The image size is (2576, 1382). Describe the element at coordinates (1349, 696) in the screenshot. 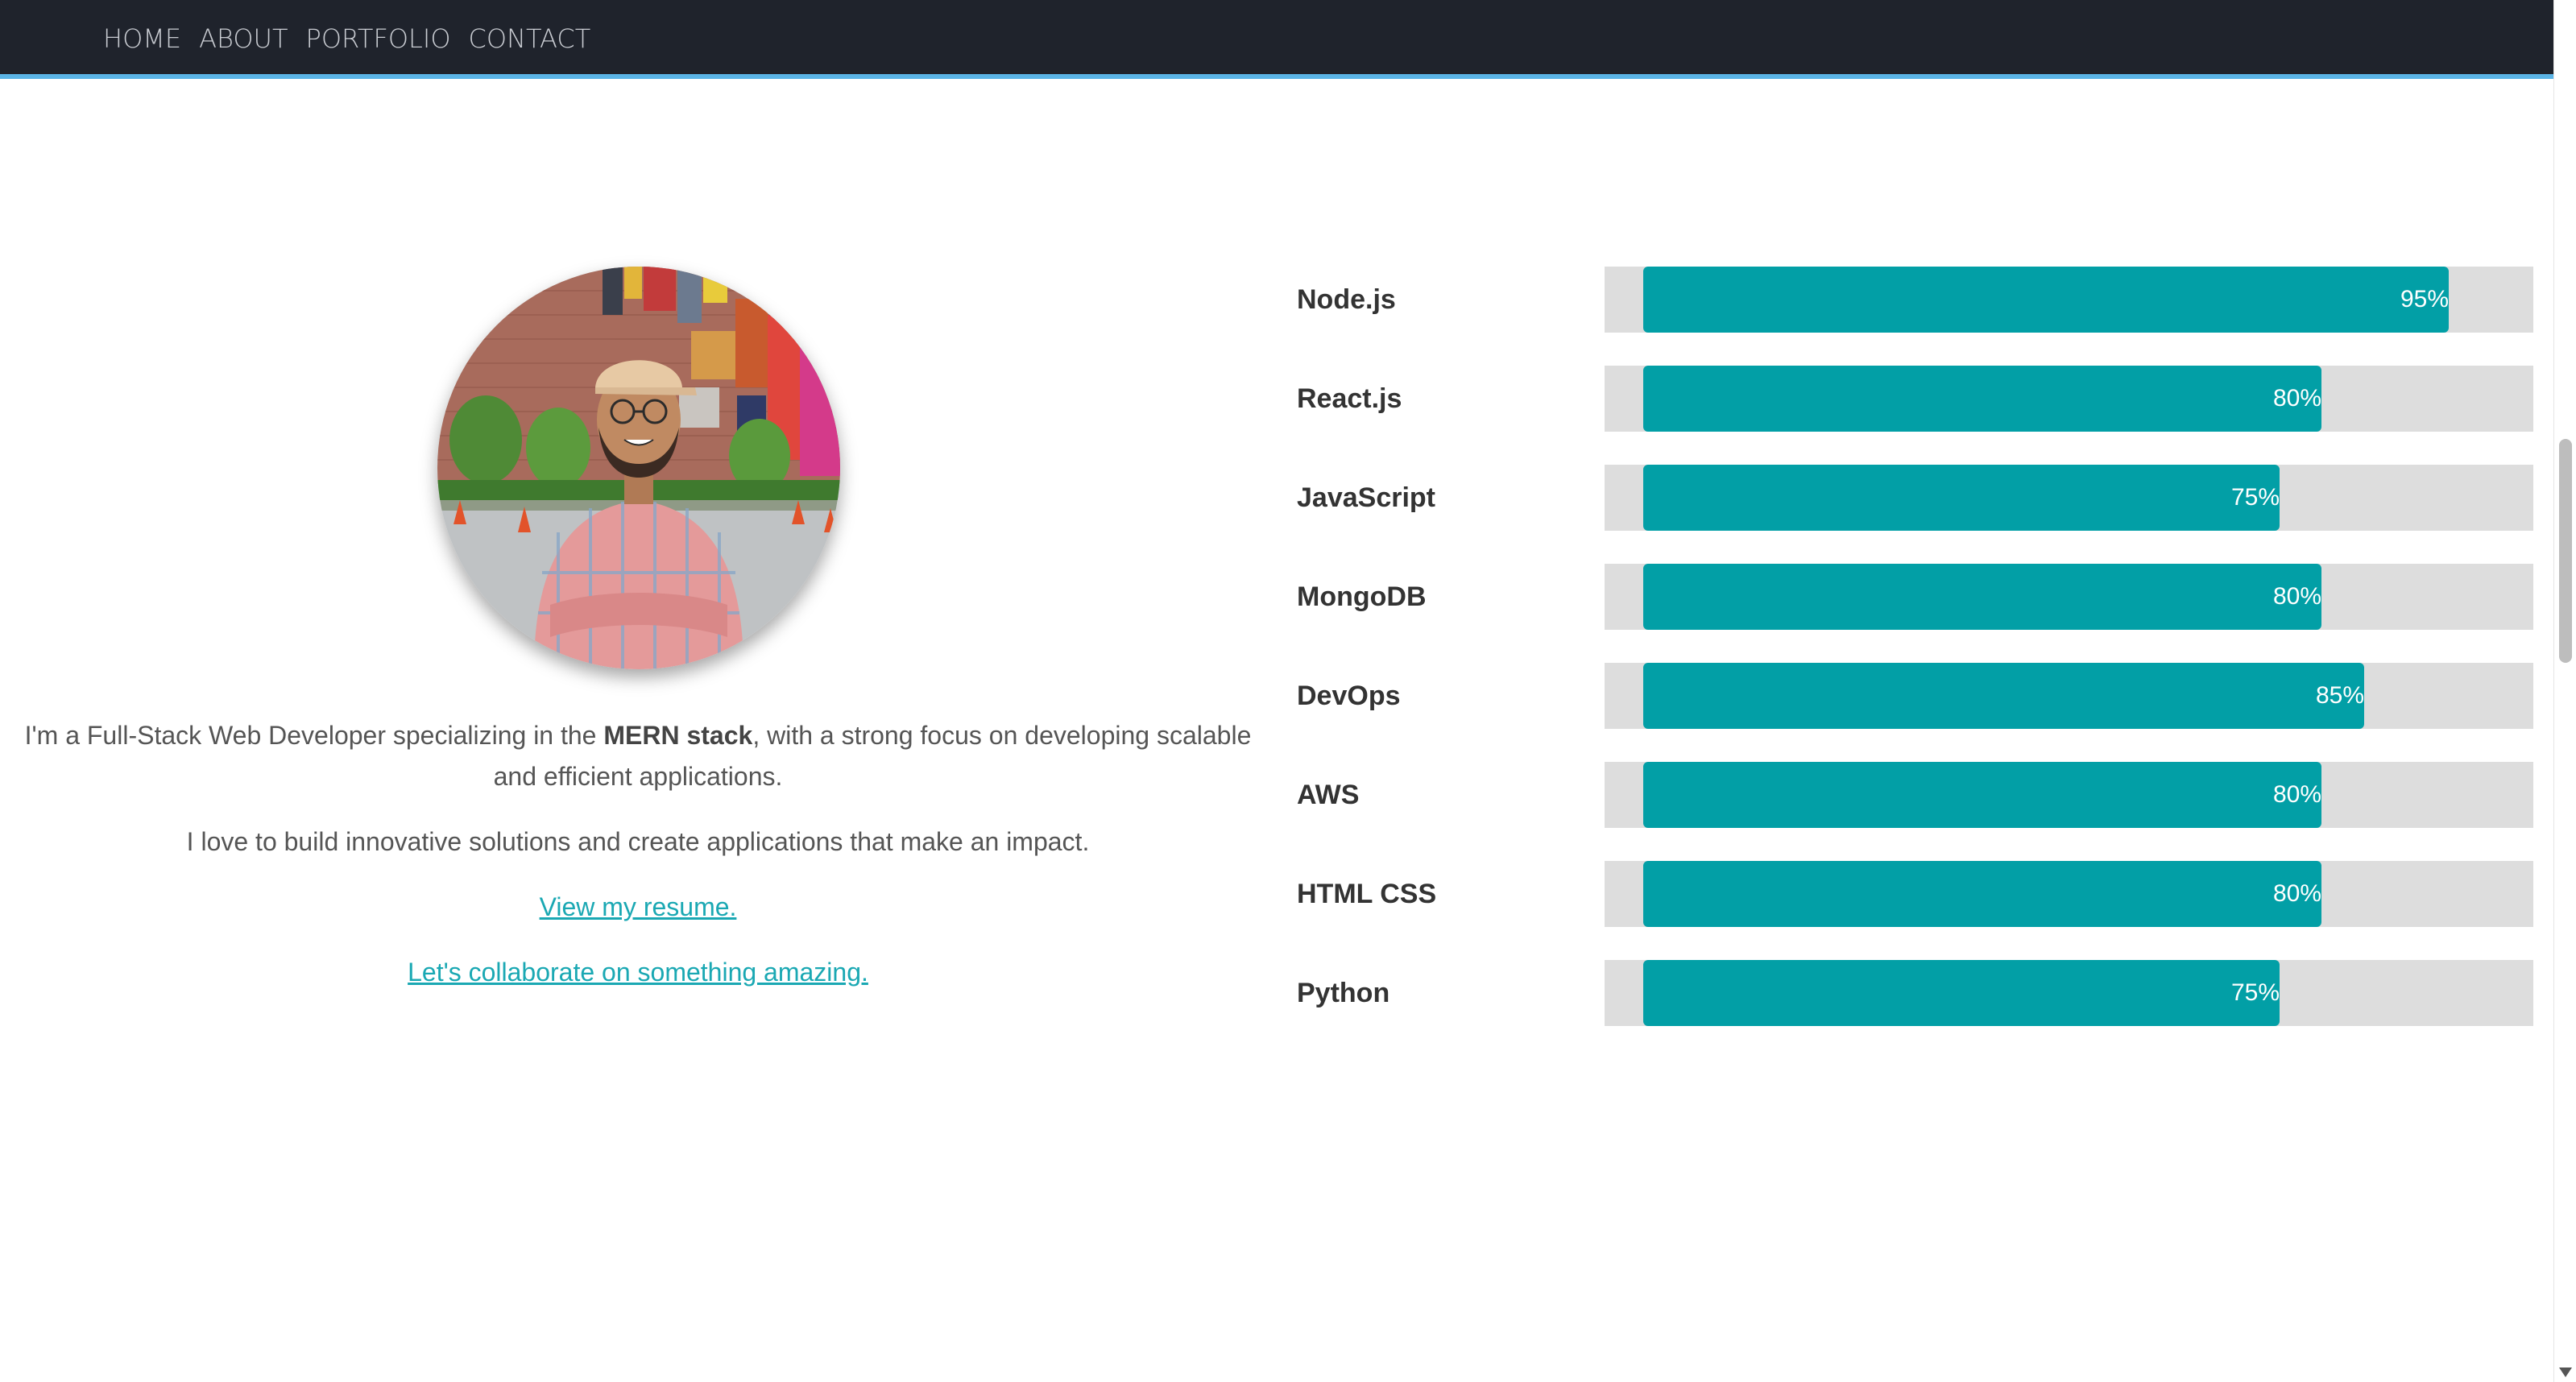

I see `skill-name: DevOps` at that location.